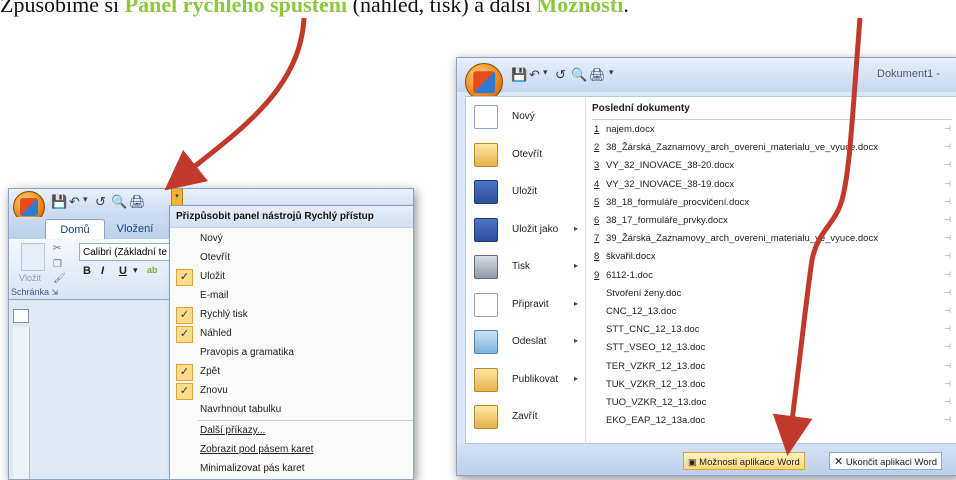  I want to click on menu-item-2: Uložit, so click(526, 194).